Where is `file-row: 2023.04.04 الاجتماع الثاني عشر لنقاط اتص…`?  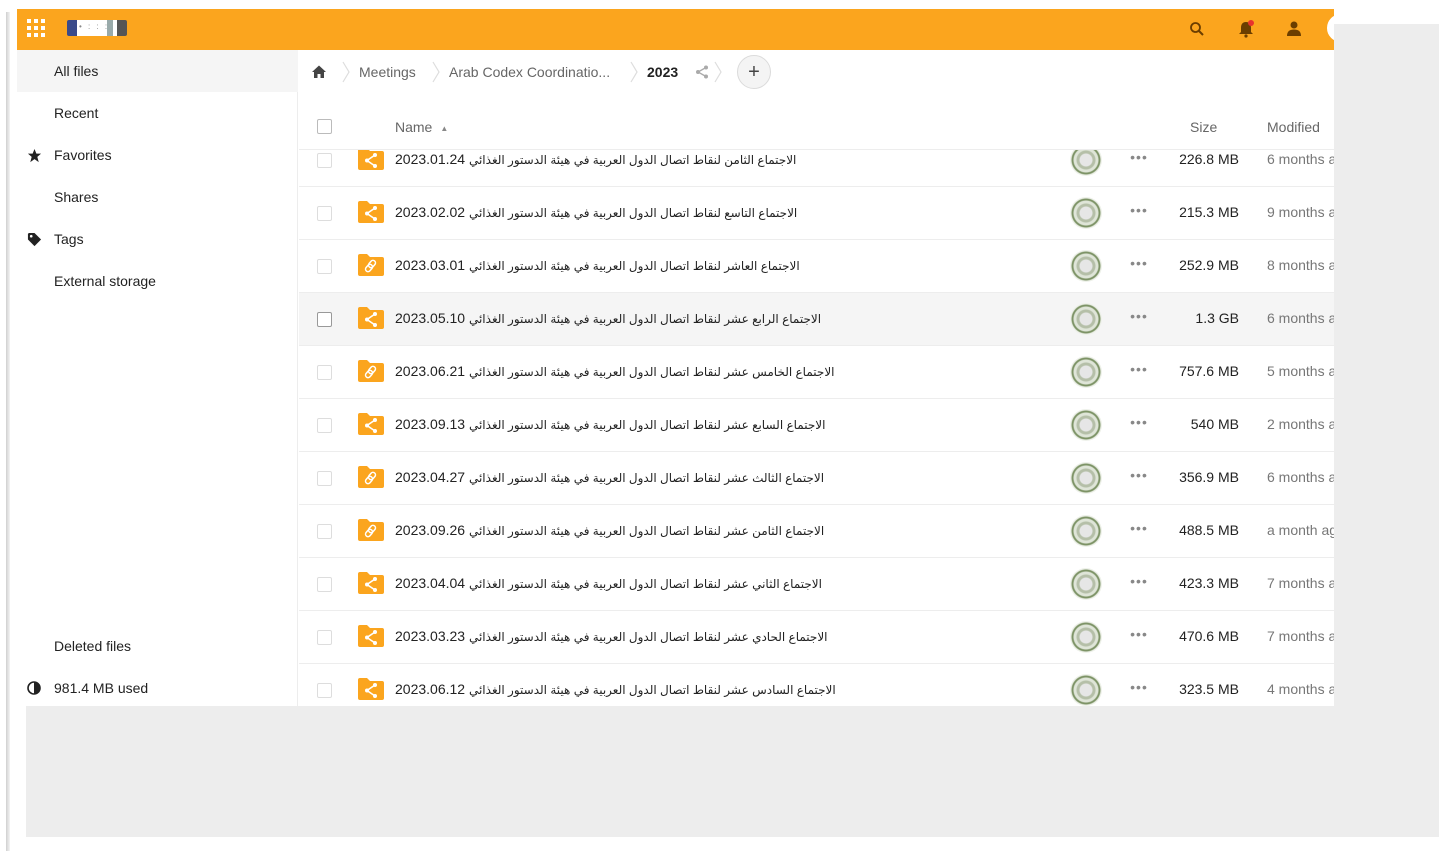 file-row: 2023.04.04 الاجتماع الثاني عشر لنقاط اتص… is located at coordinates (816, 584).